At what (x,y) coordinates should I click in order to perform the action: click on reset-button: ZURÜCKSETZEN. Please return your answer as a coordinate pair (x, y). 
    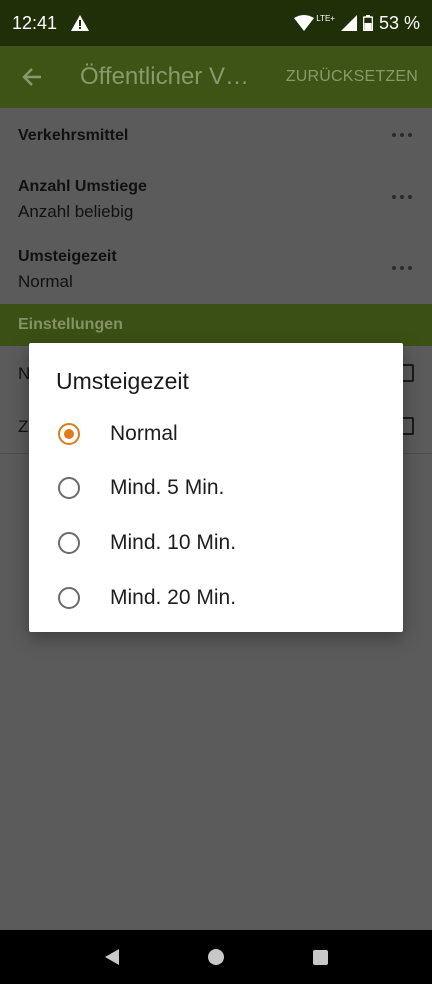
    Looking at the image, I should click on (352, 77).